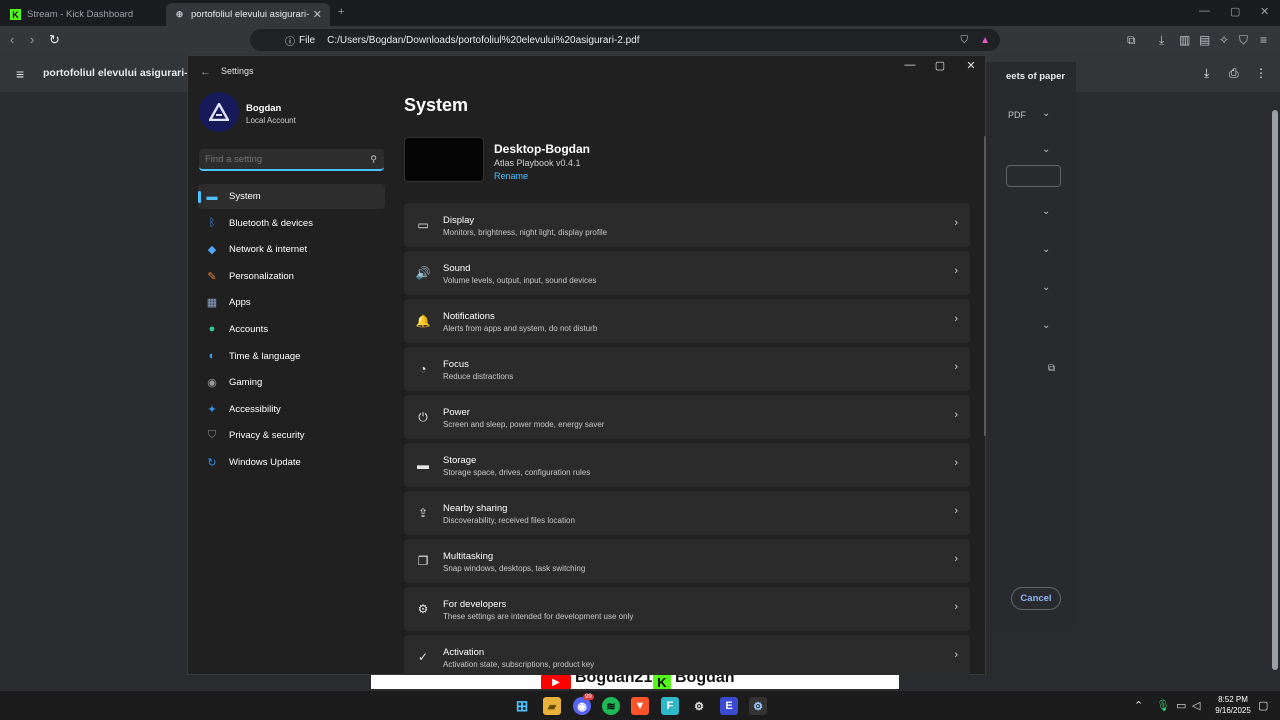 Image resolution: width=1280 pixels, height=720 pixels. What do you see at coordinates (985, 40) in the screenshot?
I see `brave-rewards-icon: ▲` at bounding box center [985, 40].